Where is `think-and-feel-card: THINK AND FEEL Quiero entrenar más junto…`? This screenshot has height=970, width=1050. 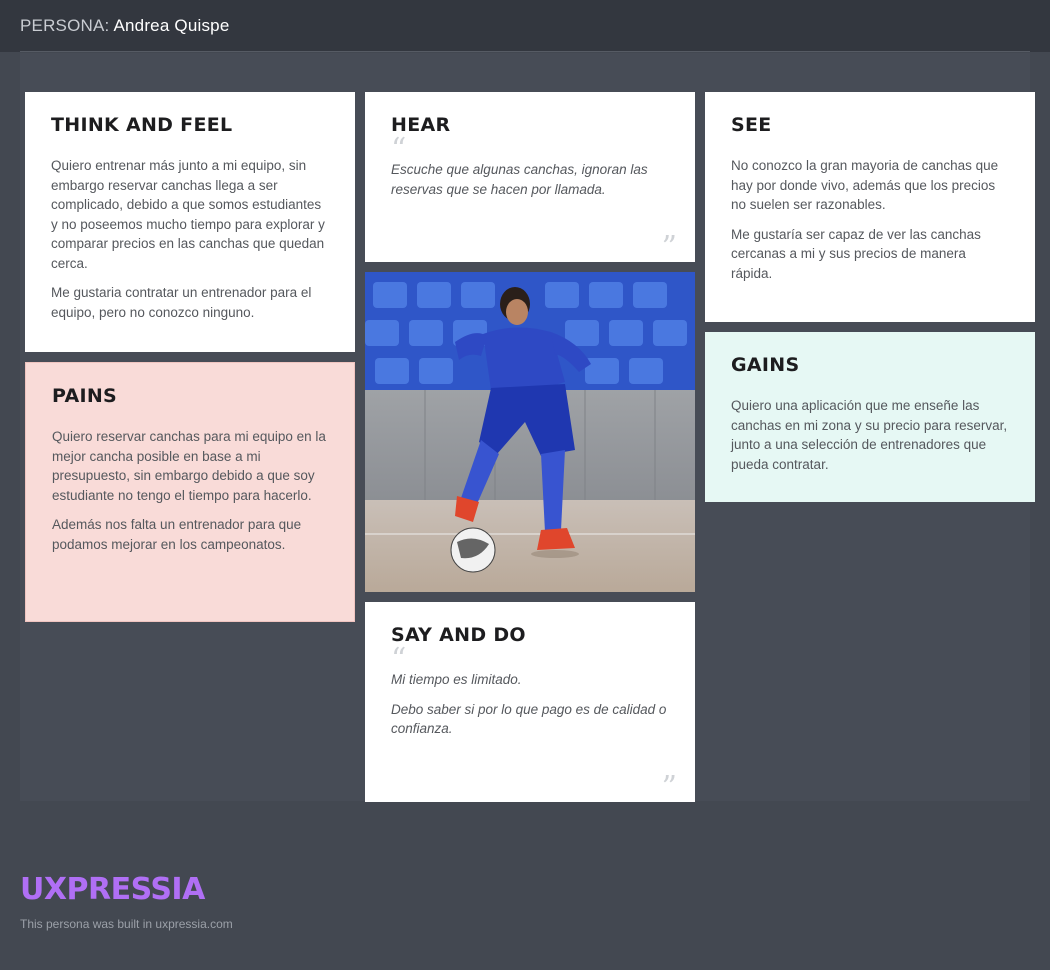
think-and-feel-card: THINK AND FEEL Quiero entrenar más junto… is located at coordinates (190, 222).